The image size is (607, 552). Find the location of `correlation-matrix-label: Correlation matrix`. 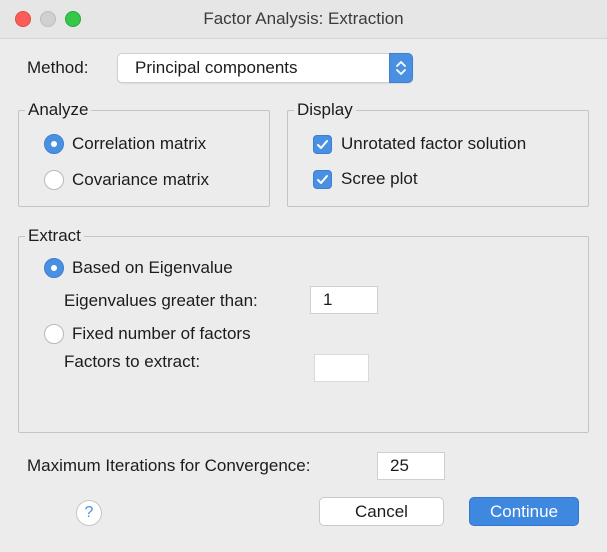

correlation-matrix-label: Correlation matrix is located at coordinates (139, 144).